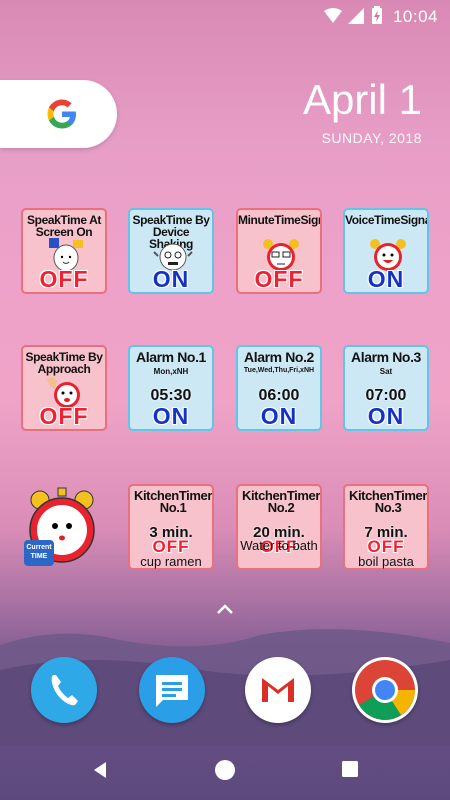 The height and width of the screenshot is (800, 450). Describe the element at coordinates (279, 220) in the screenshot. I see `widget-title: MinuteTimeSignal` at that location.